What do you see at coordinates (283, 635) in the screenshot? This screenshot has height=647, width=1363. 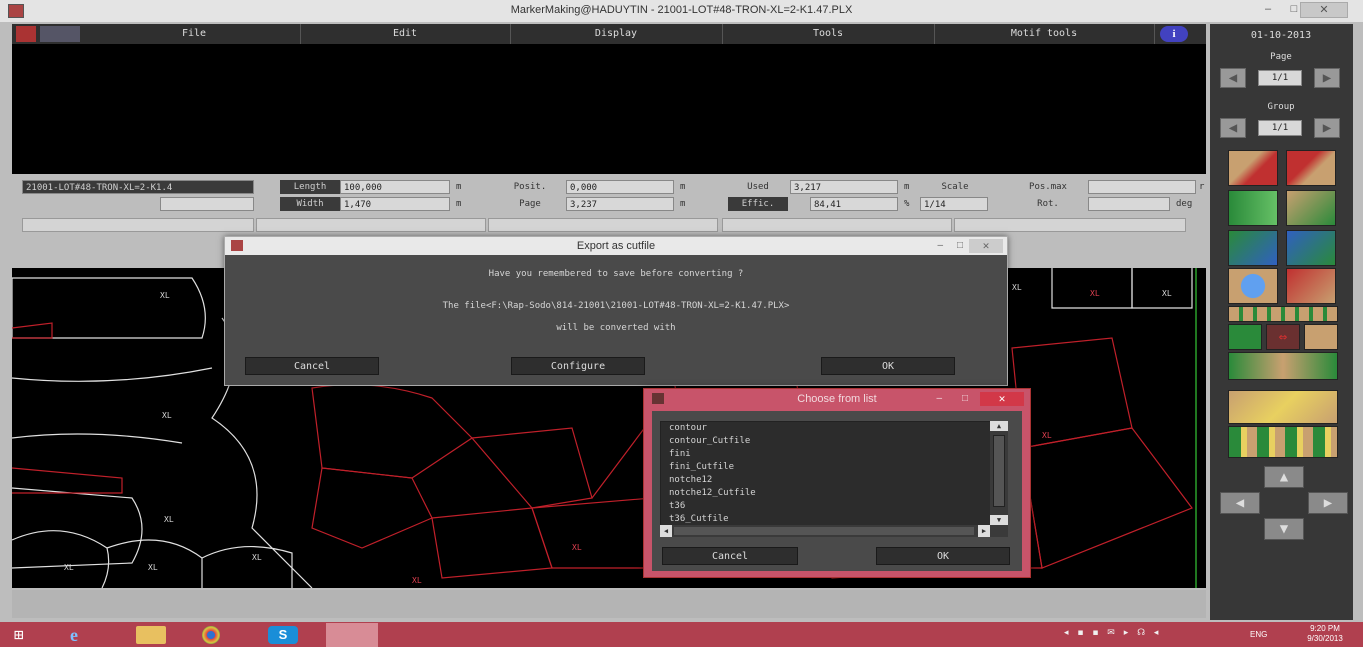 I see `skype-icon: S` at bounding box center [283, 635].